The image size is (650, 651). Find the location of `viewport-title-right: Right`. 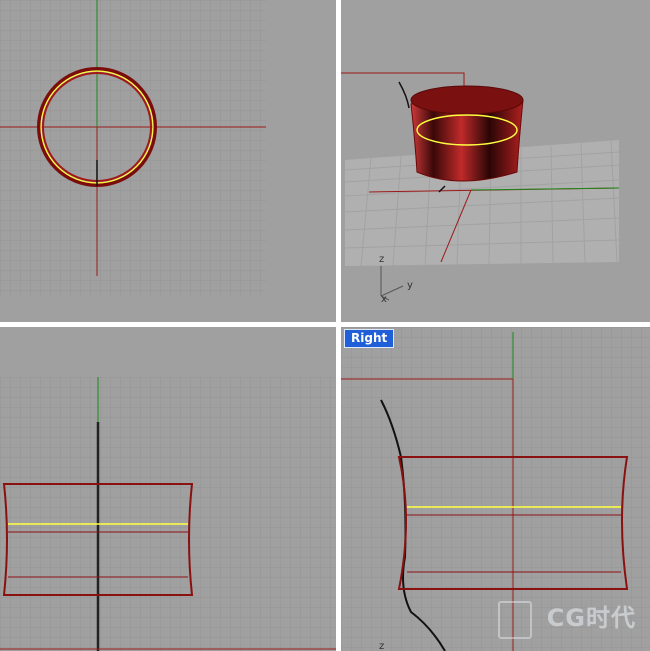

viewport-title-right: Right is located at coordinates (369, 338).